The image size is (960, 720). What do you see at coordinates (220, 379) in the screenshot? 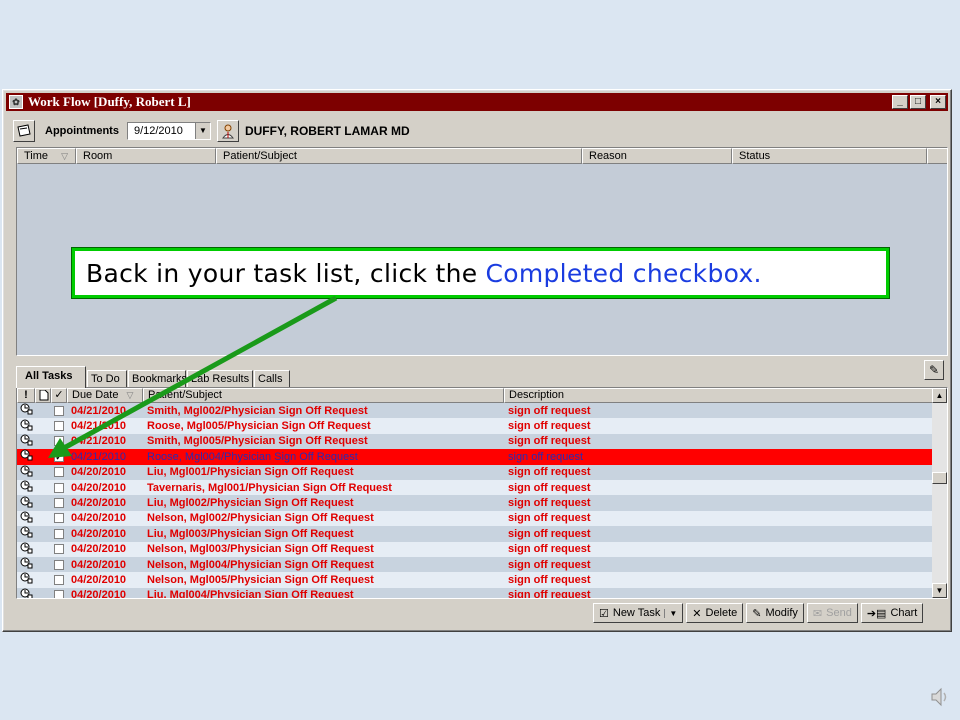
I see `tab-lab-results: Lab Results` at bounding box center [220, 379].